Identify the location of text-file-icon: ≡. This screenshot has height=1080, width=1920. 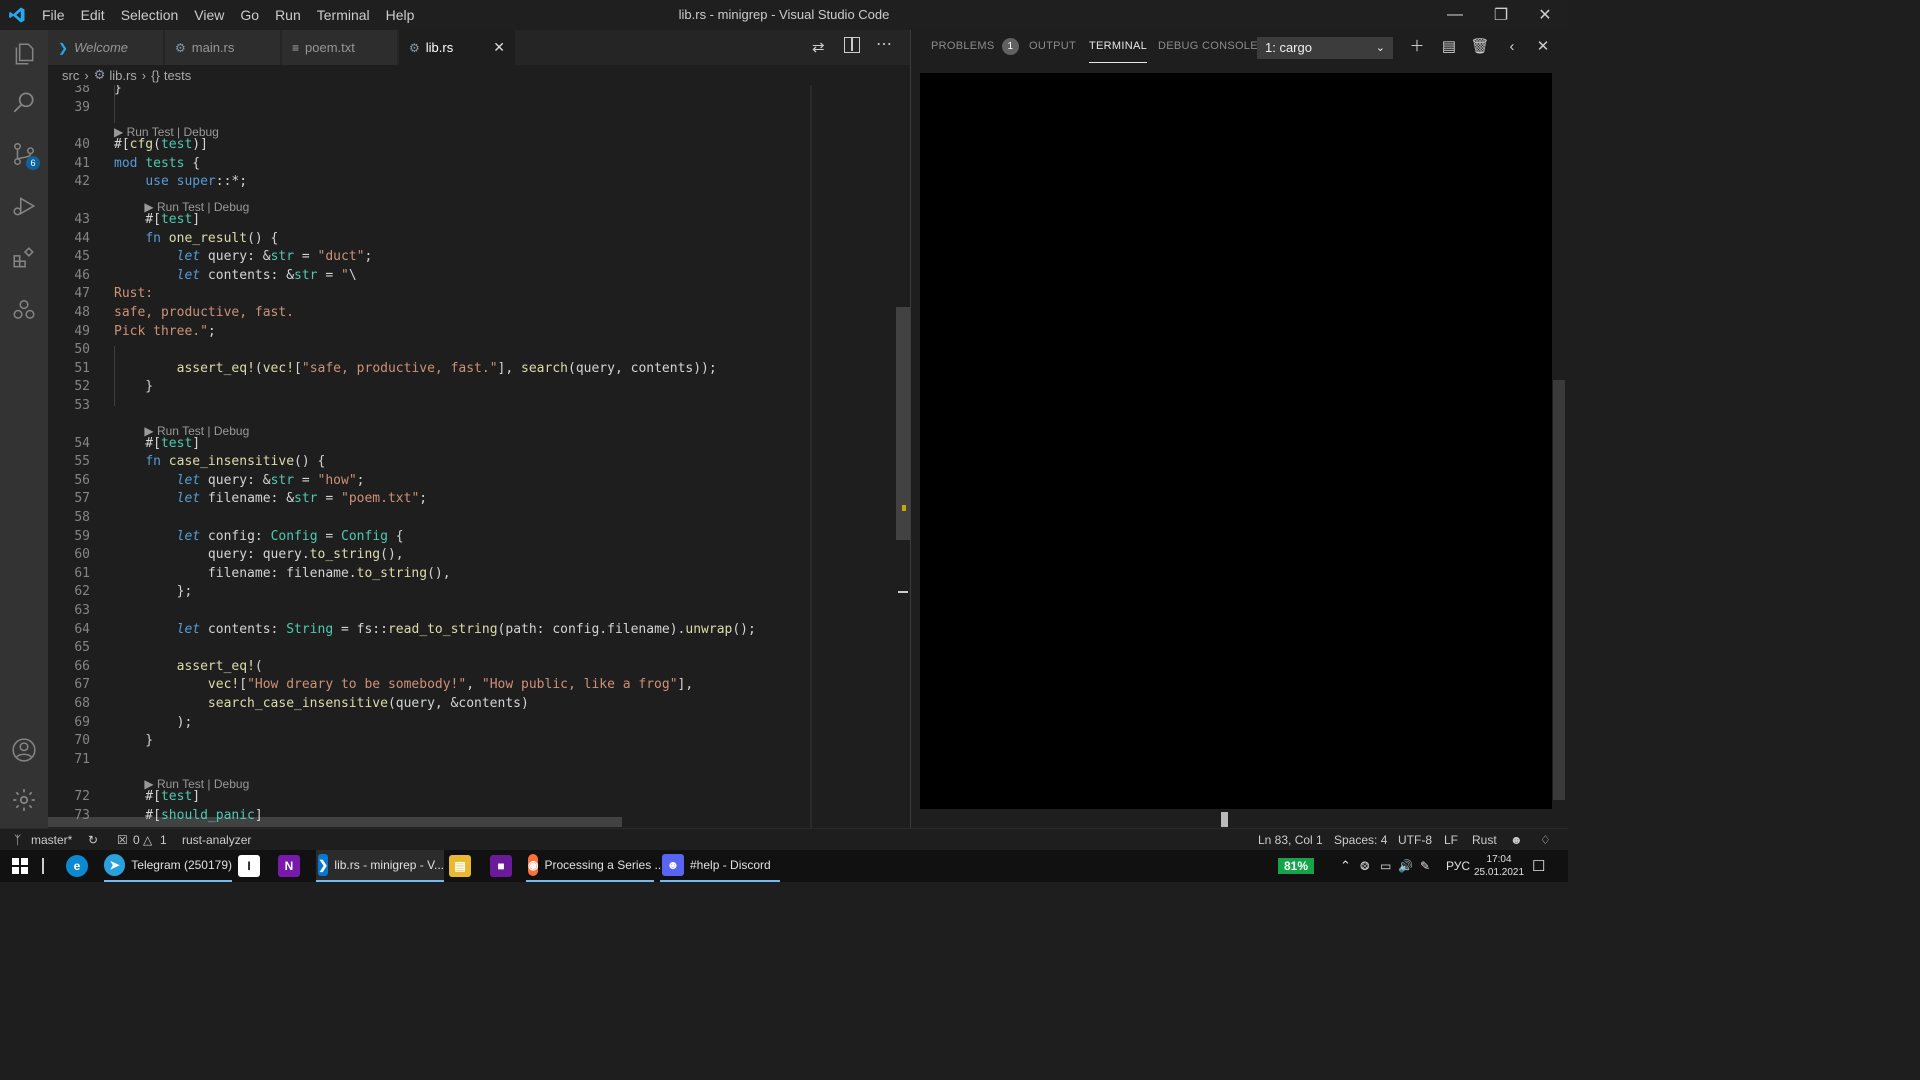
(296, 47).